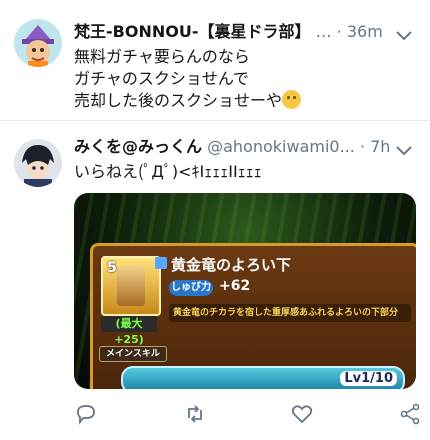 The height and width of the screenshot is (440, 430). What do you see at coordinates (235, 286) in the screenshot?
I see `stat-value: +62` at bounding box center [235, 286].